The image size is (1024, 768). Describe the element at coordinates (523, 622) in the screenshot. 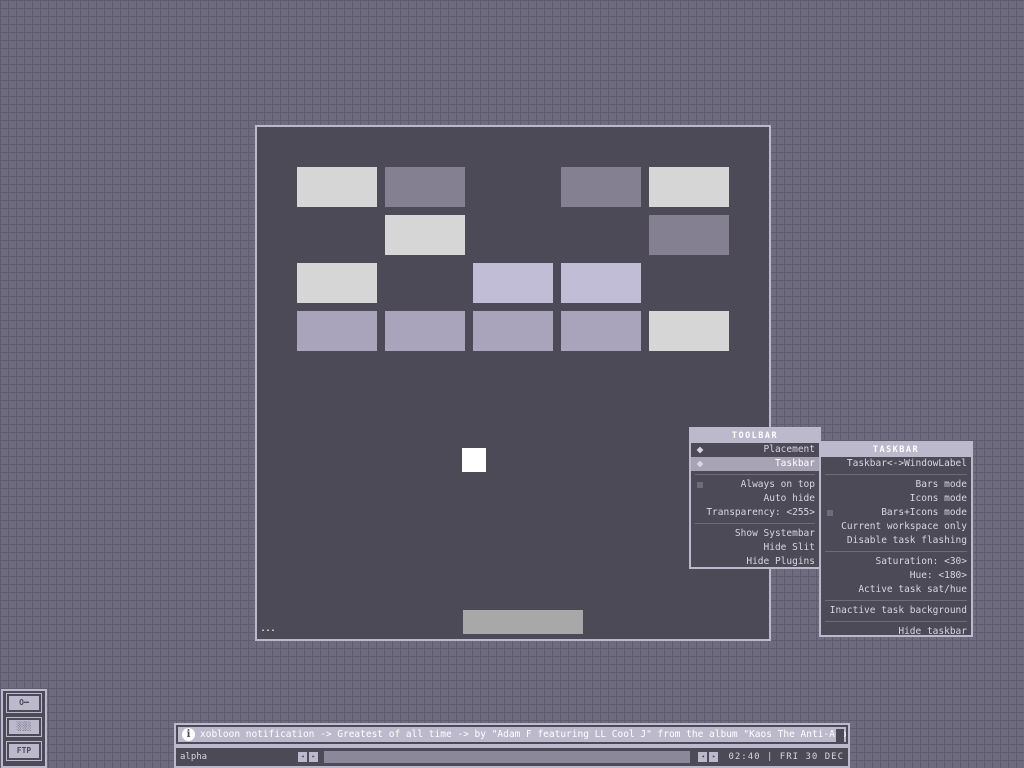

I see `paddle` at that location.